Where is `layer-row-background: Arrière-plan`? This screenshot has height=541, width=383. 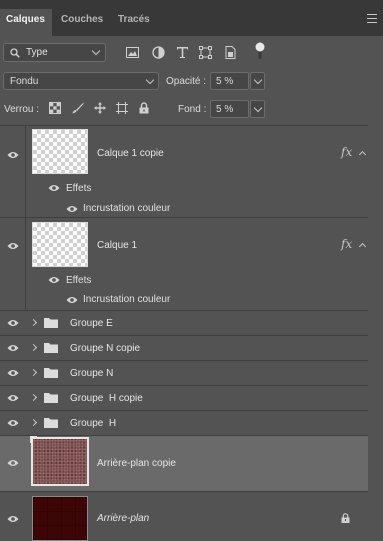
layer-row-background: Arrière-plan is located at coordinates (184, 516).